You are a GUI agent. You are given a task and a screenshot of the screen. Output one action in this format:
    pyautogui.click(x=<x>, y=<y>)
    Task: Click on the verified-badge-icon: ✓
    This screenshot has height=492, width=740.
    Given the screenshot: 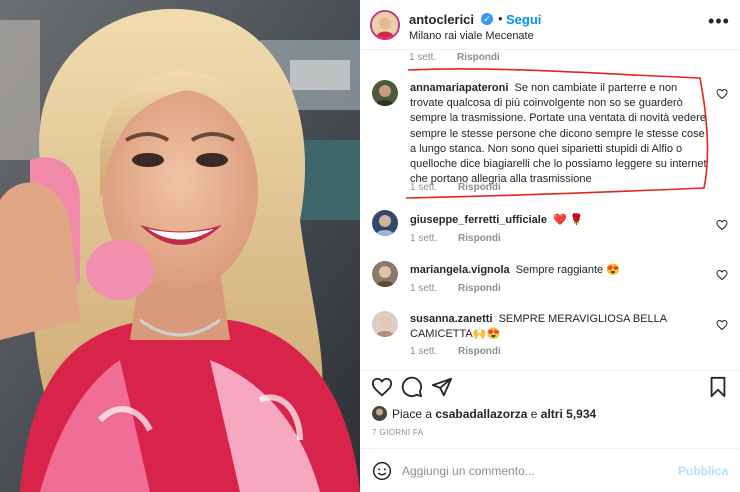 What is the action you would take?
    pyautogui.click(x=487, y=19)
    